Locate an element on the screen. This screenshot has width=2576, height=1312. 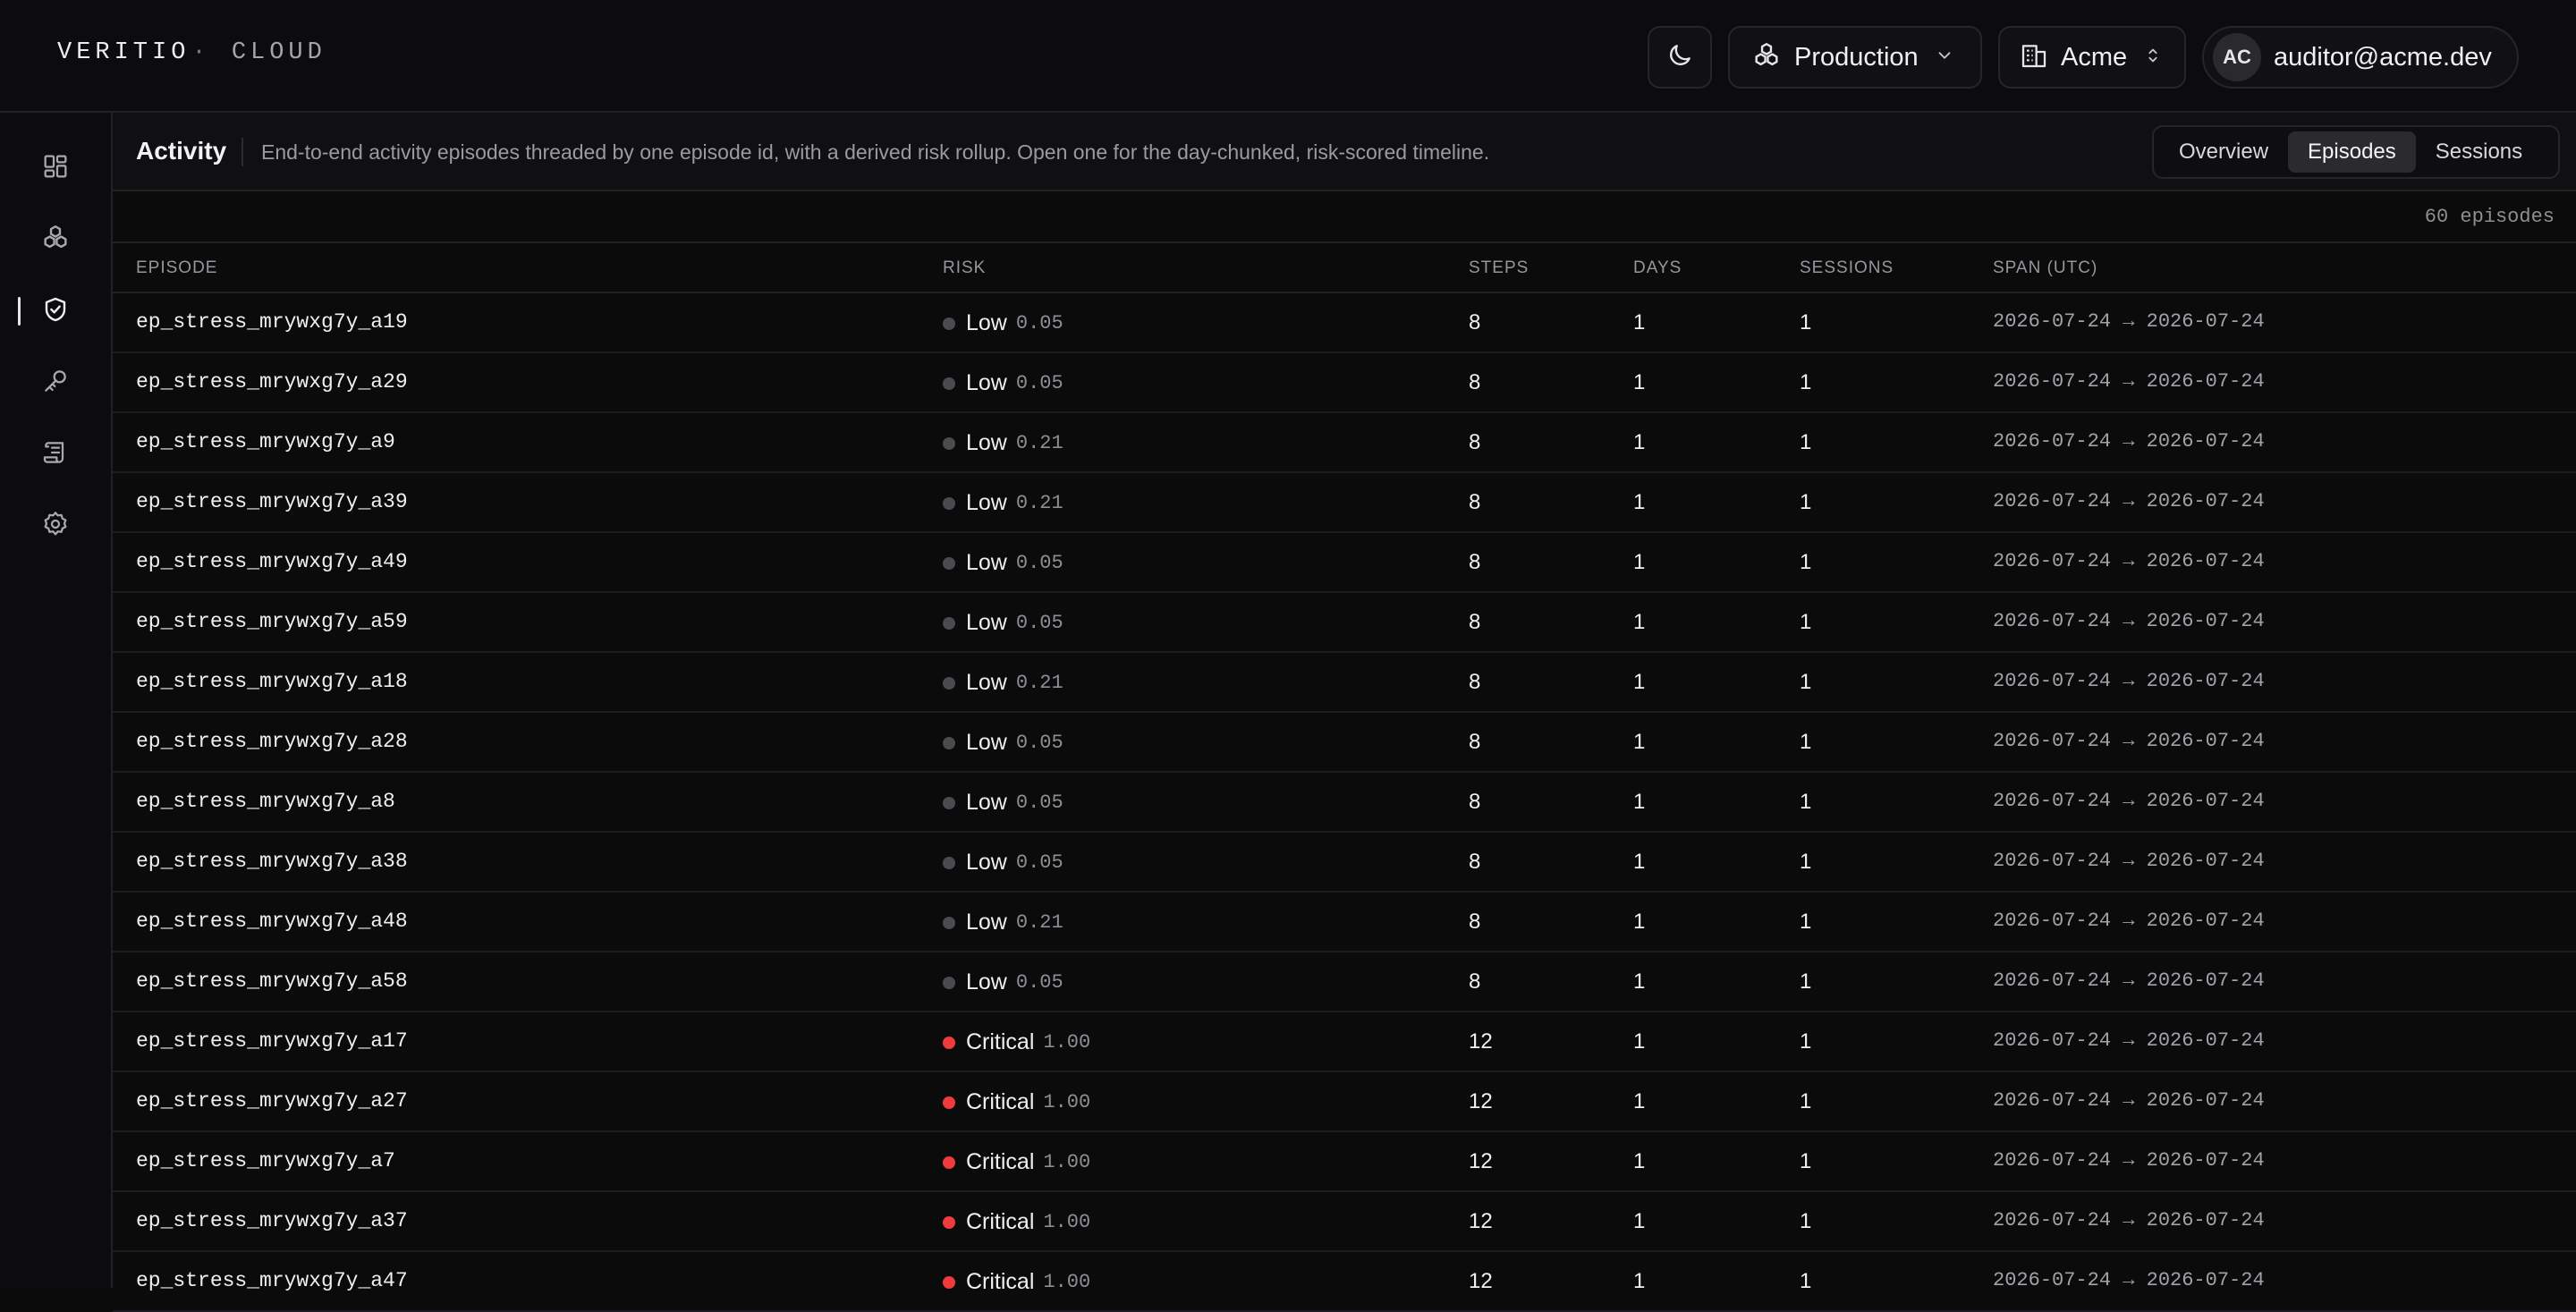
episode-id: ep_stress_mrywxg7y_a19 is located at coordinates (272, 322).